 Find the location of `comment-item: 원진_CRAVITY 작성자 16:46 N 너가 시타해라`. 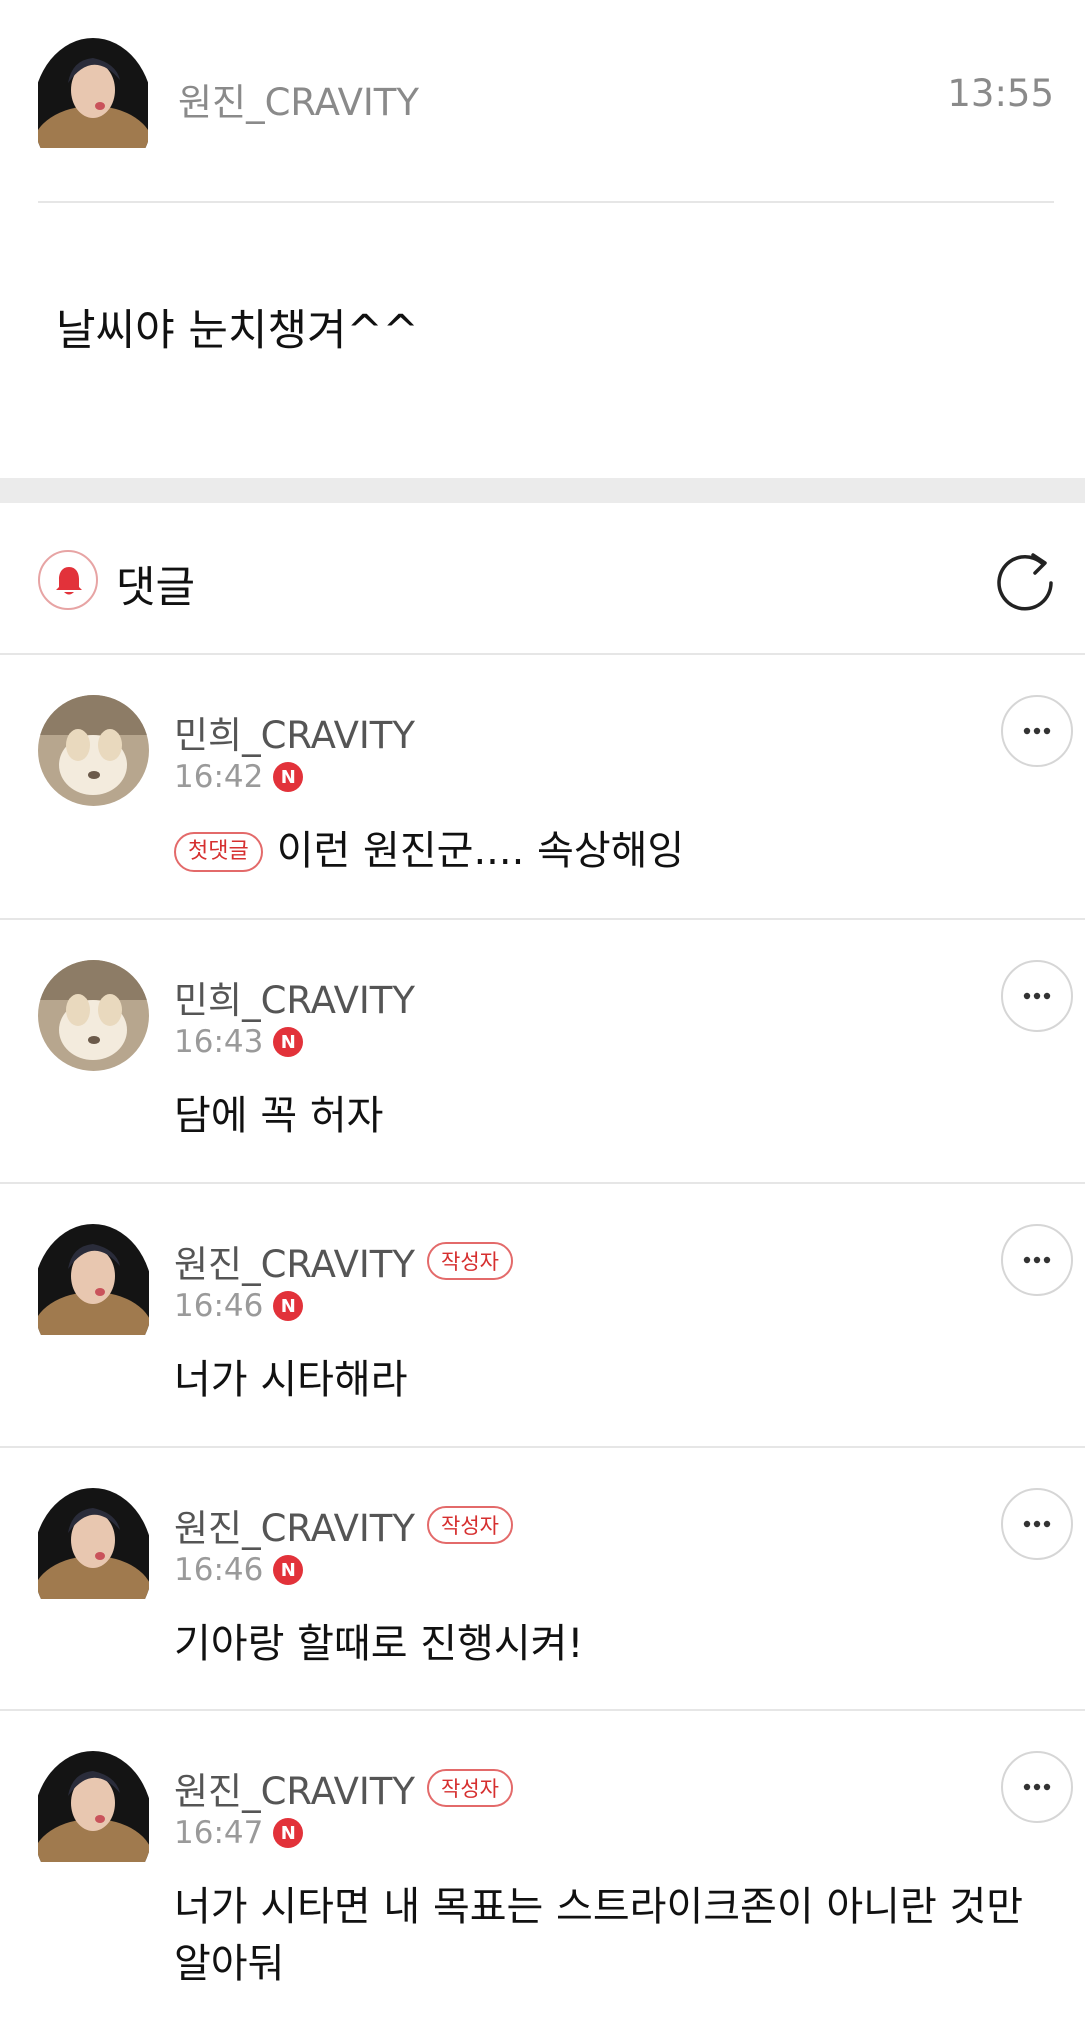

comment-item: 원진_CRAVITY 작성자 16:46 N 너가 시타해라 is located at coordinates (542, 1316).